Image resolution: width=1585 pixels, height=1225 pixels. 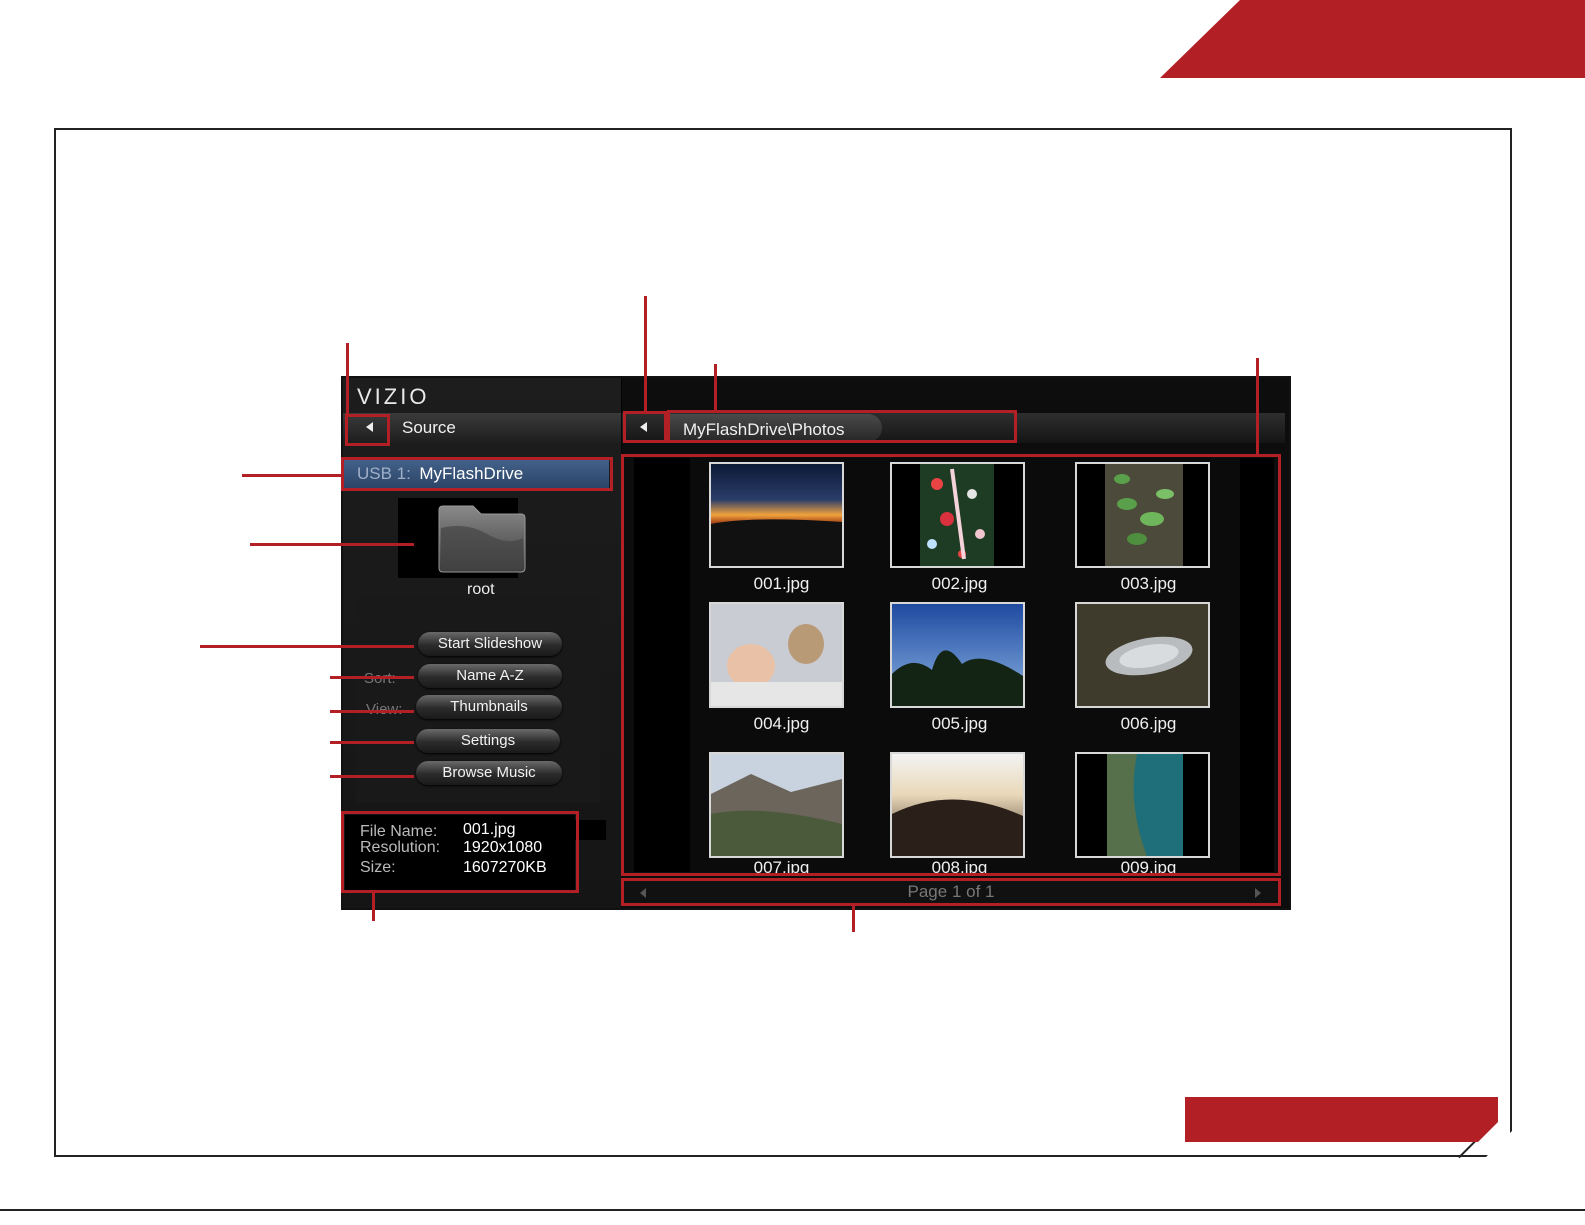 What do you see at coordinates (393, 396) in the screenshot?
I see `vizio-logo: VIZIO` at bounding box center [393, 396].